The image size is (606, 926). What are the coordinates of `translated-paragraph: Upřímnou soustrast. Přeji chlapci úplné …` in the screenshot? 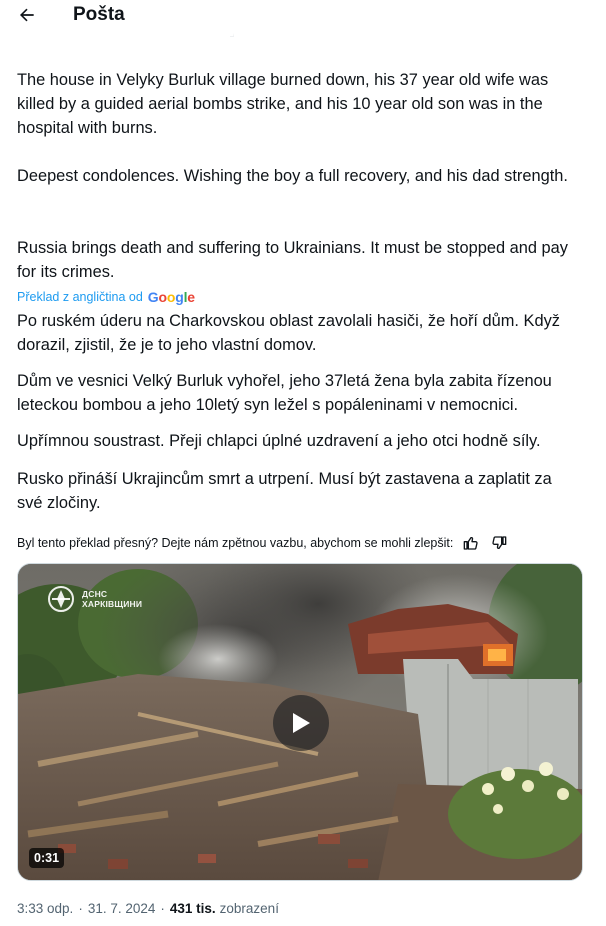 It's located at (279, 441).